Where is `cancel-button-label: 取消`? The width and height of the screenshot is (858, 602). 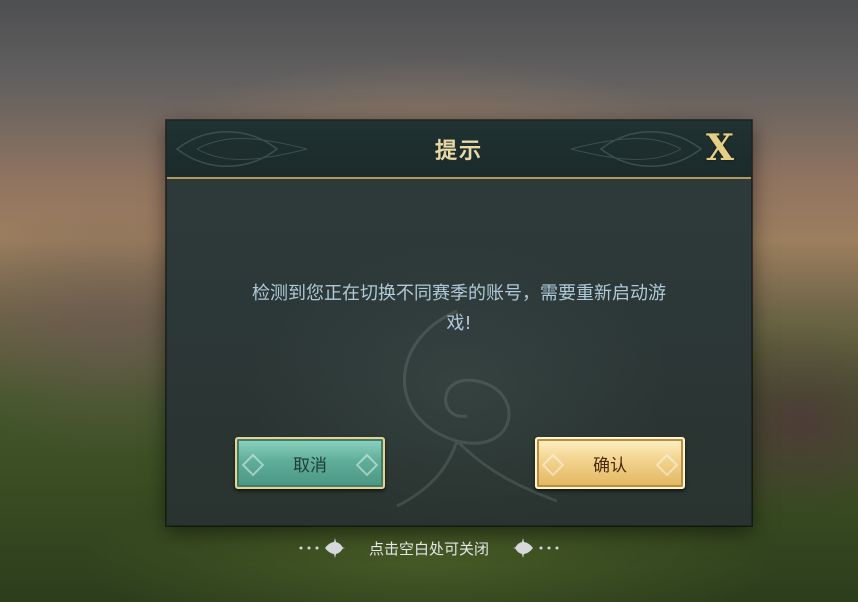 cancel-button-label: 取消 is located at coordinates (310, 465).